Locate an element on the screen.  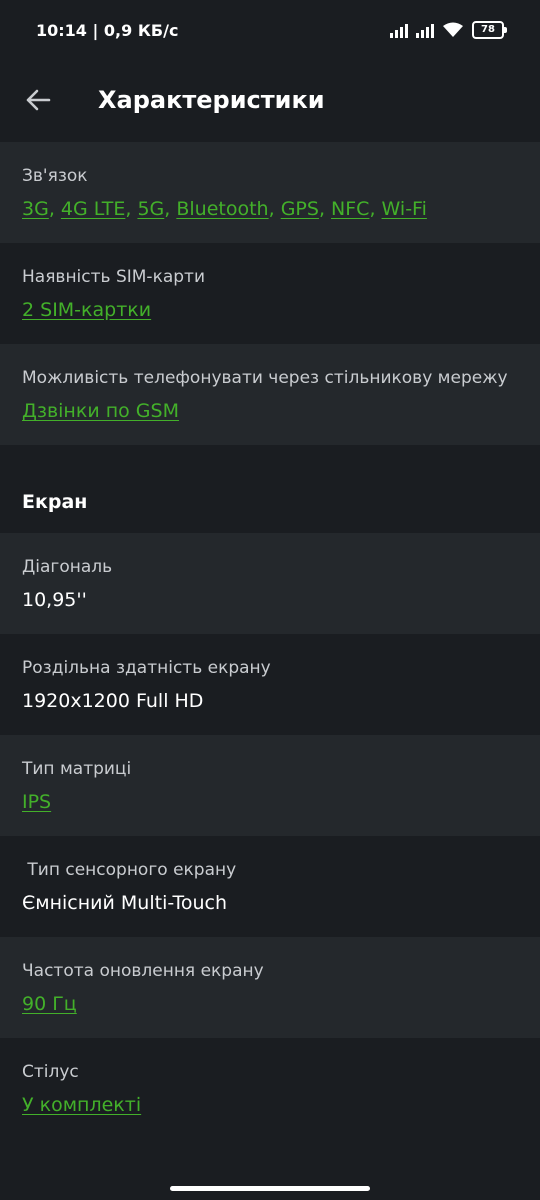
spec-row-diagonal: Діагональ 10,95'' is located at coordinates (270, 583).